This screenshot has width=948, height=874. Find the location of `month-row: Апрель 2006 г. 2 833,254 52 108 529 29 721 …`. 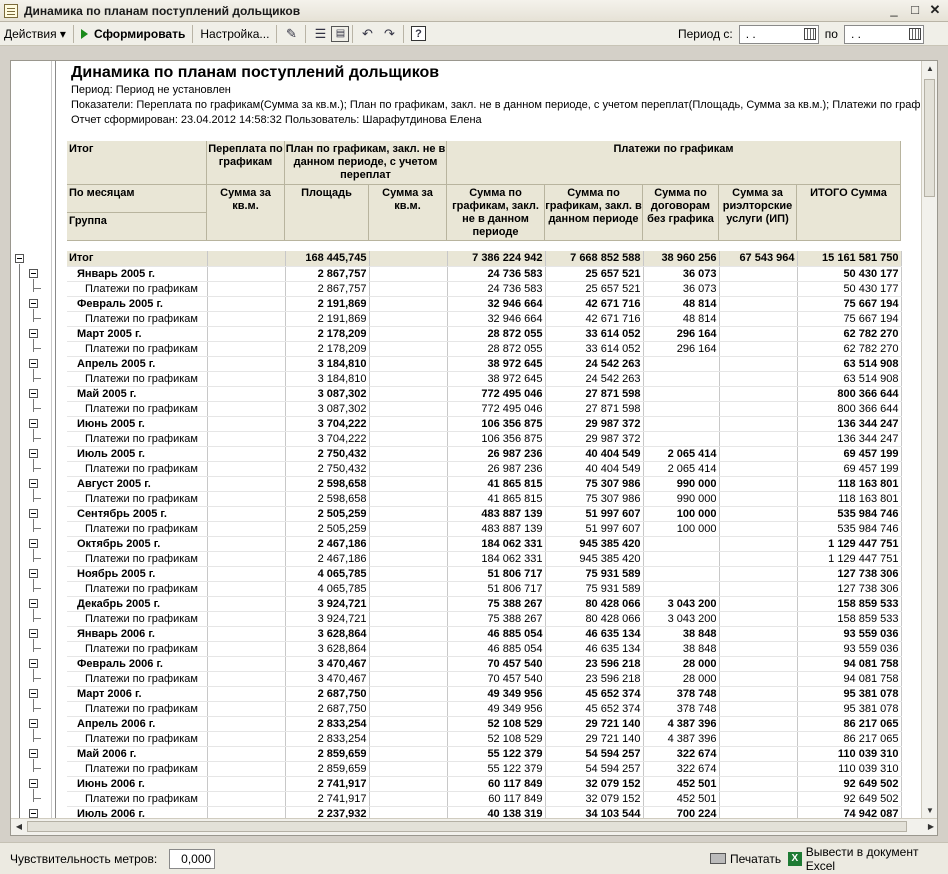

month-row: Апрель 2006 г. 2 833,254 52 108 529 29 721 … is located at coordinates (484, 724).